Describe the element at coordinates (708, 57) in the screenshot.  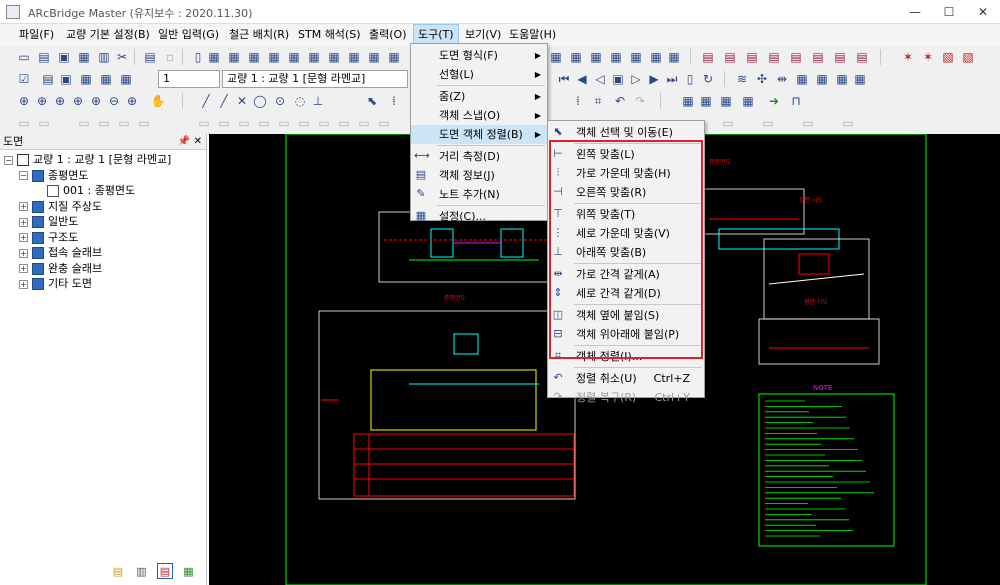
I see `rebar-icon-1: ▤` at that location.